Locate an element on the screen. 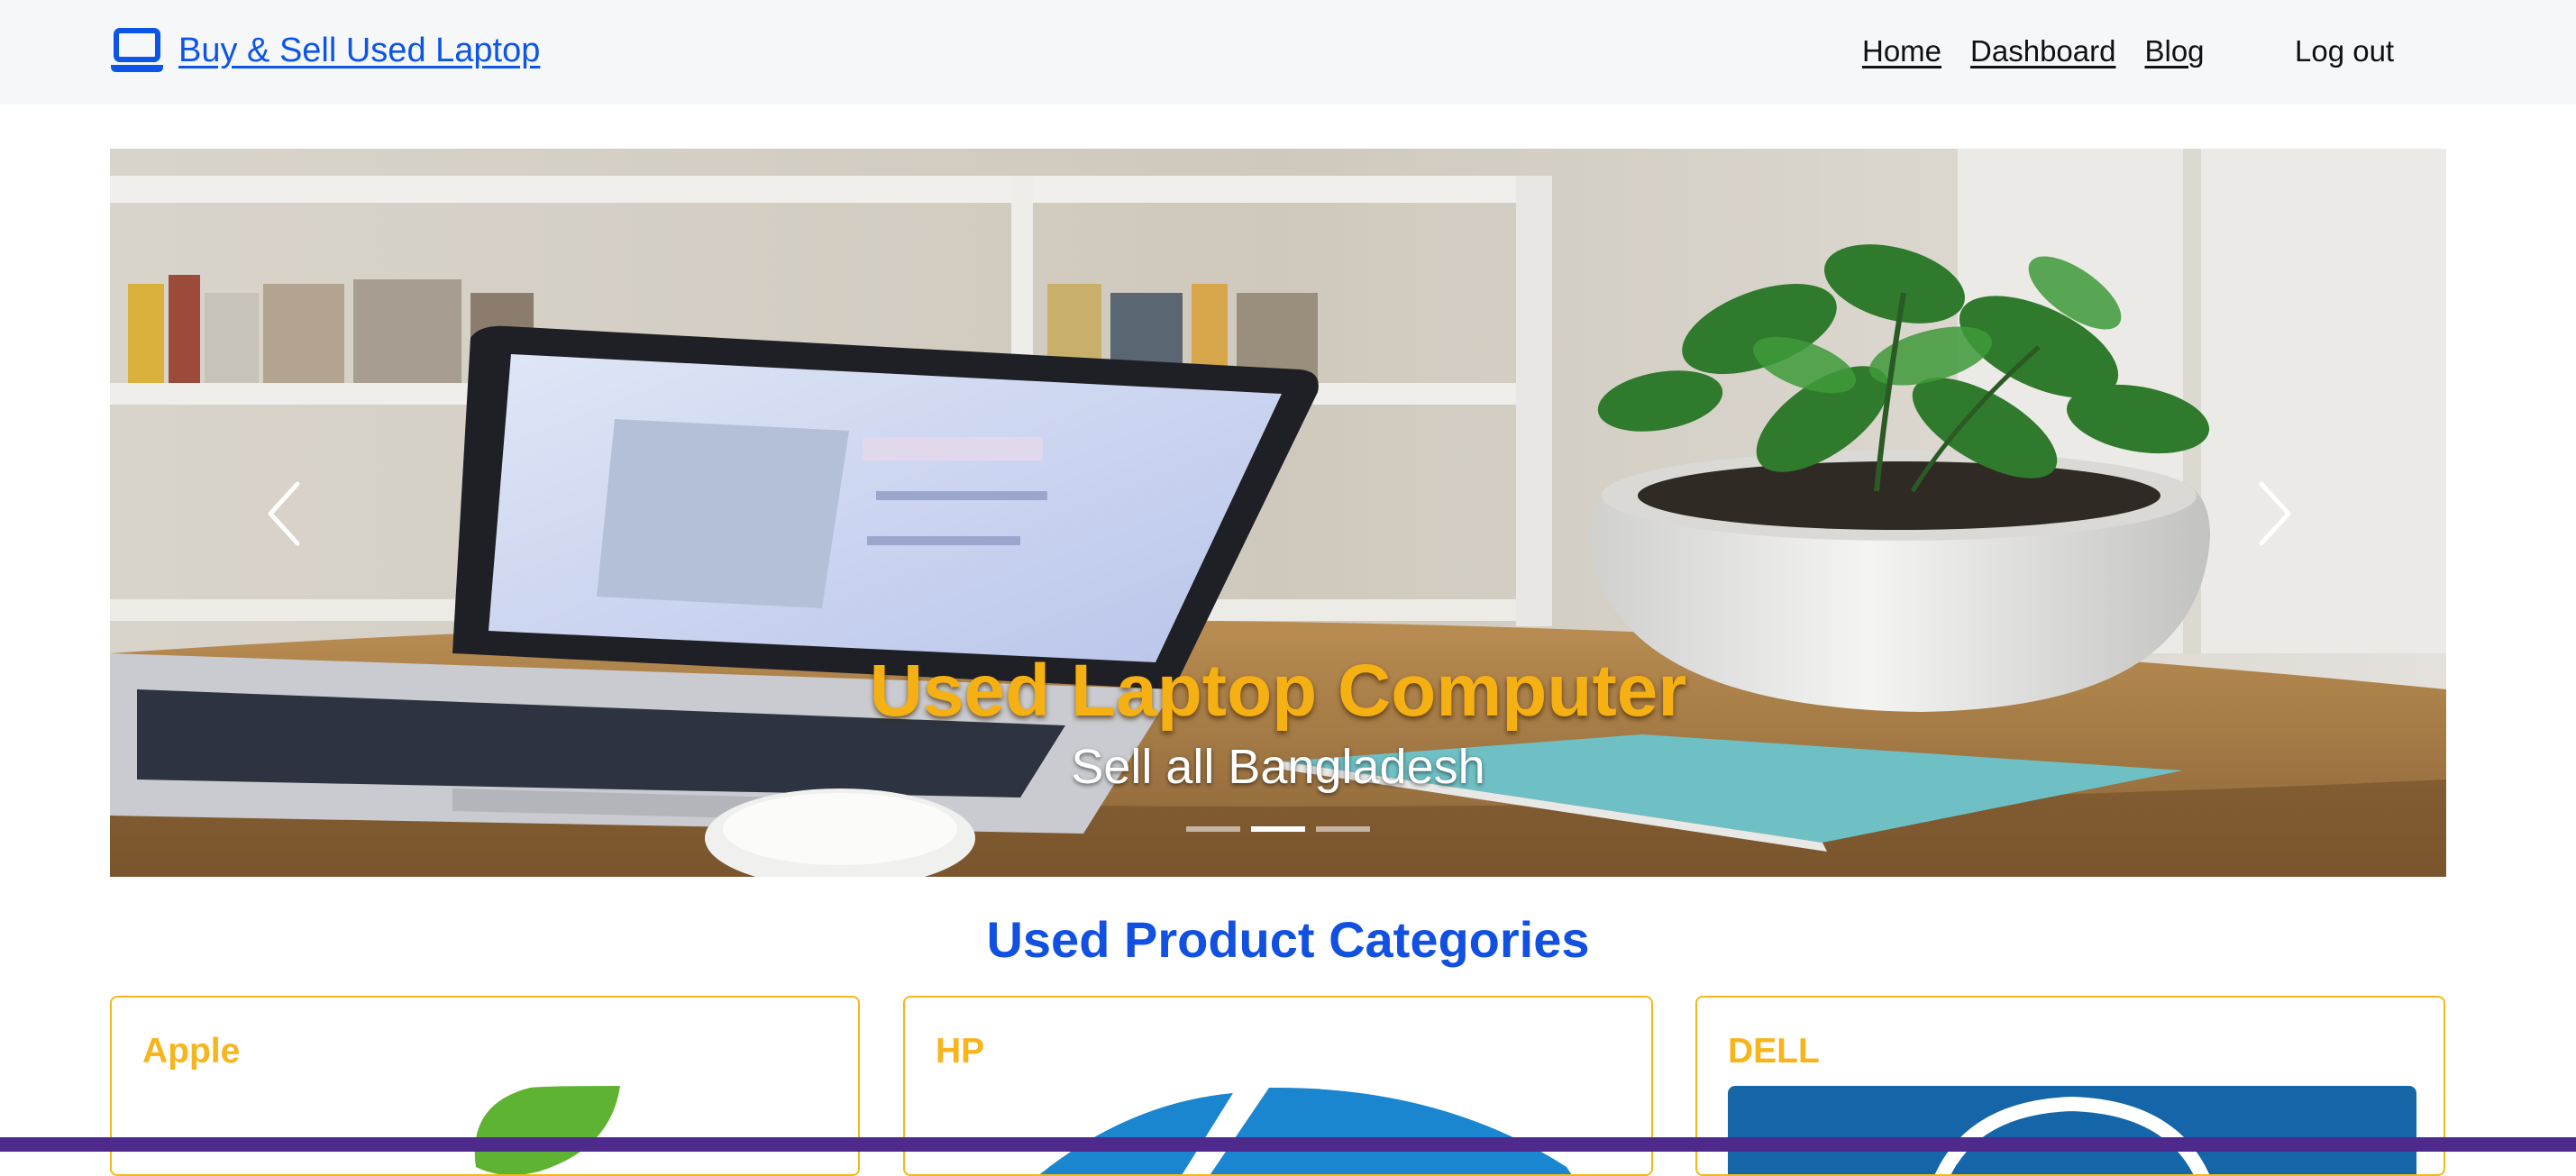 This screenshot has width=2576, height=1176. nav-links: Home Dashboard Blog is located at coordinates (2034, 51).